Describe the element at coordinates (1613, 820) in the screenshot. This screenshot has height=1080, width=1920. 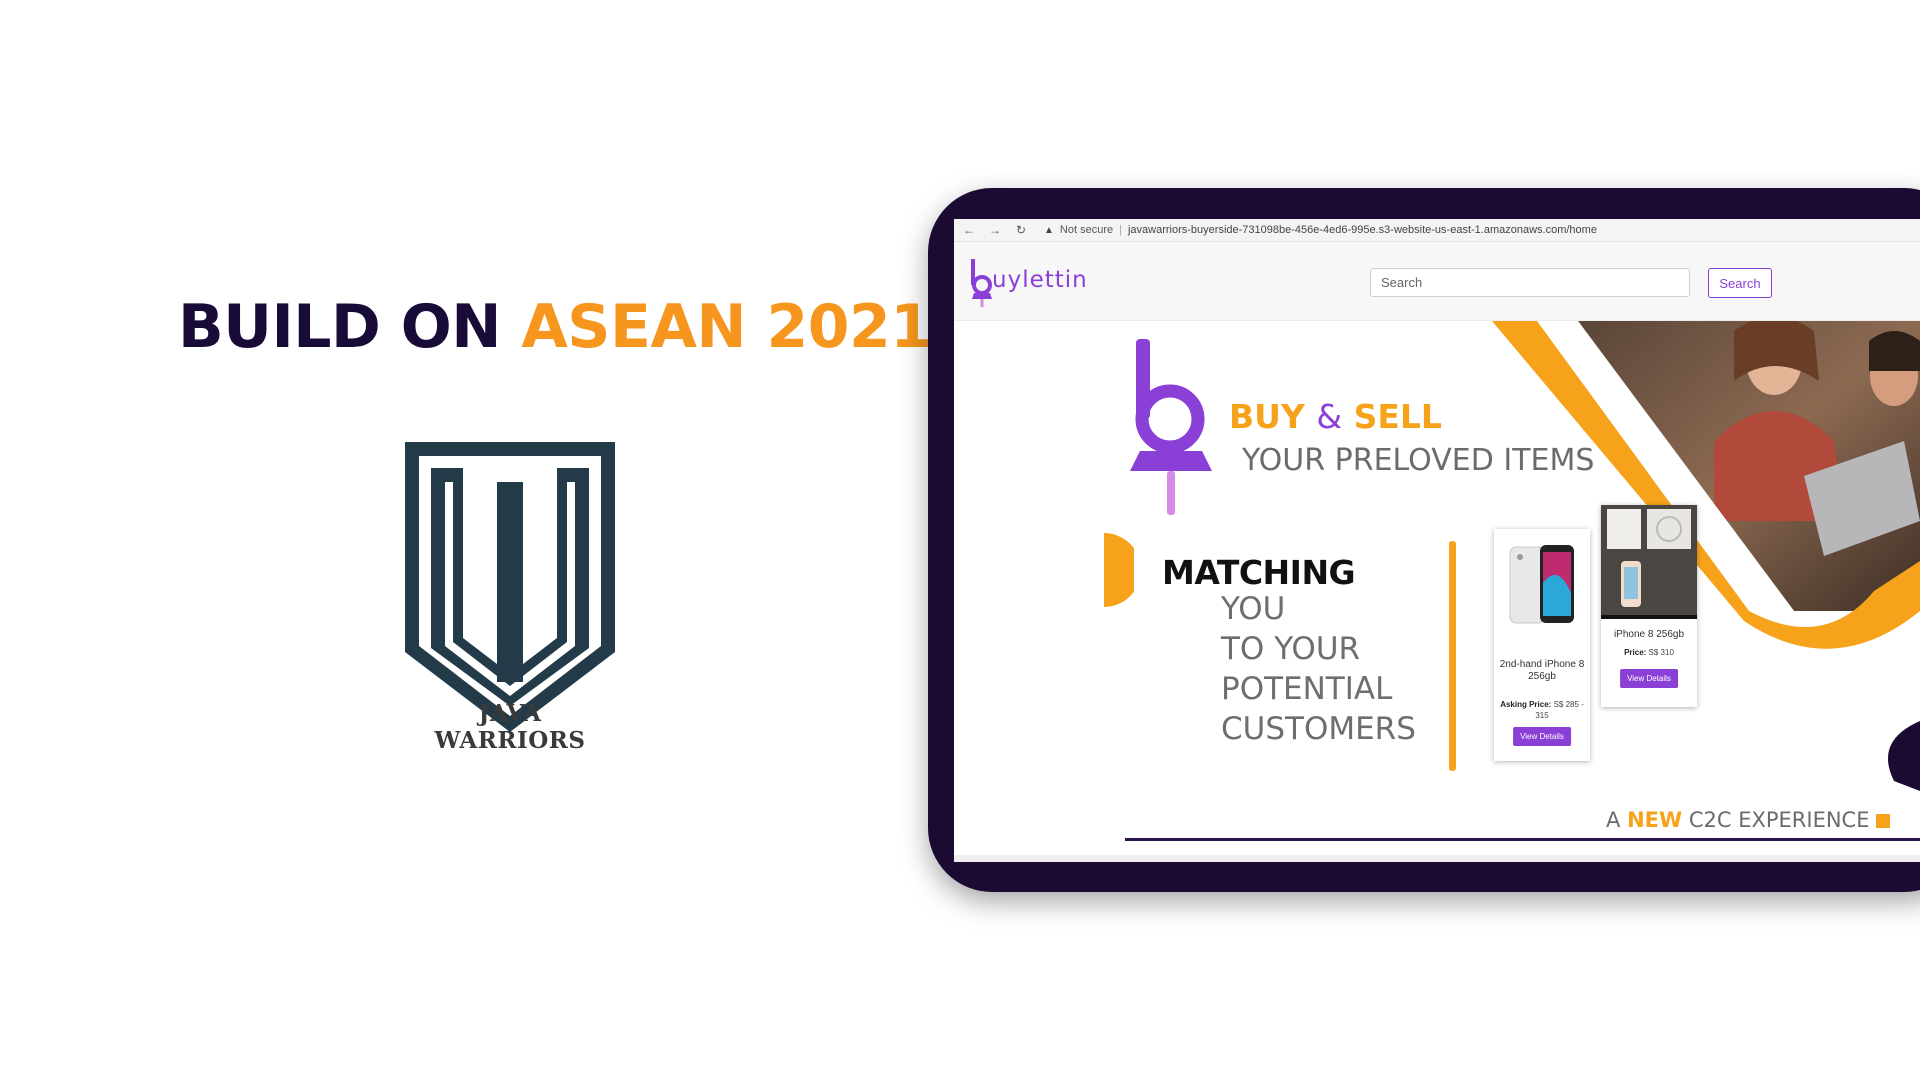
I see `tagline-a: A` at that location.